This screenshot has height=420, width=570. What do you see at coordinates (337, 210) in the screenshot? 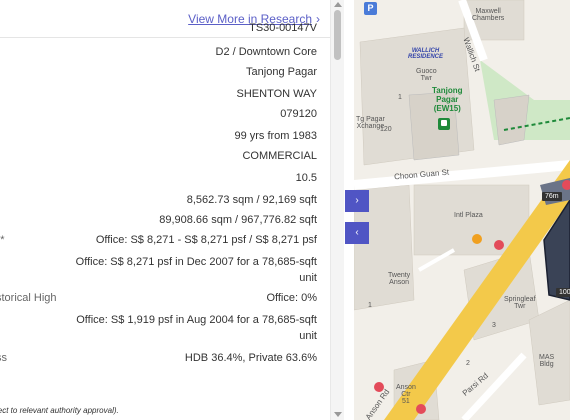
I see `panel-scrollbar` at bounding box center [337, 210].